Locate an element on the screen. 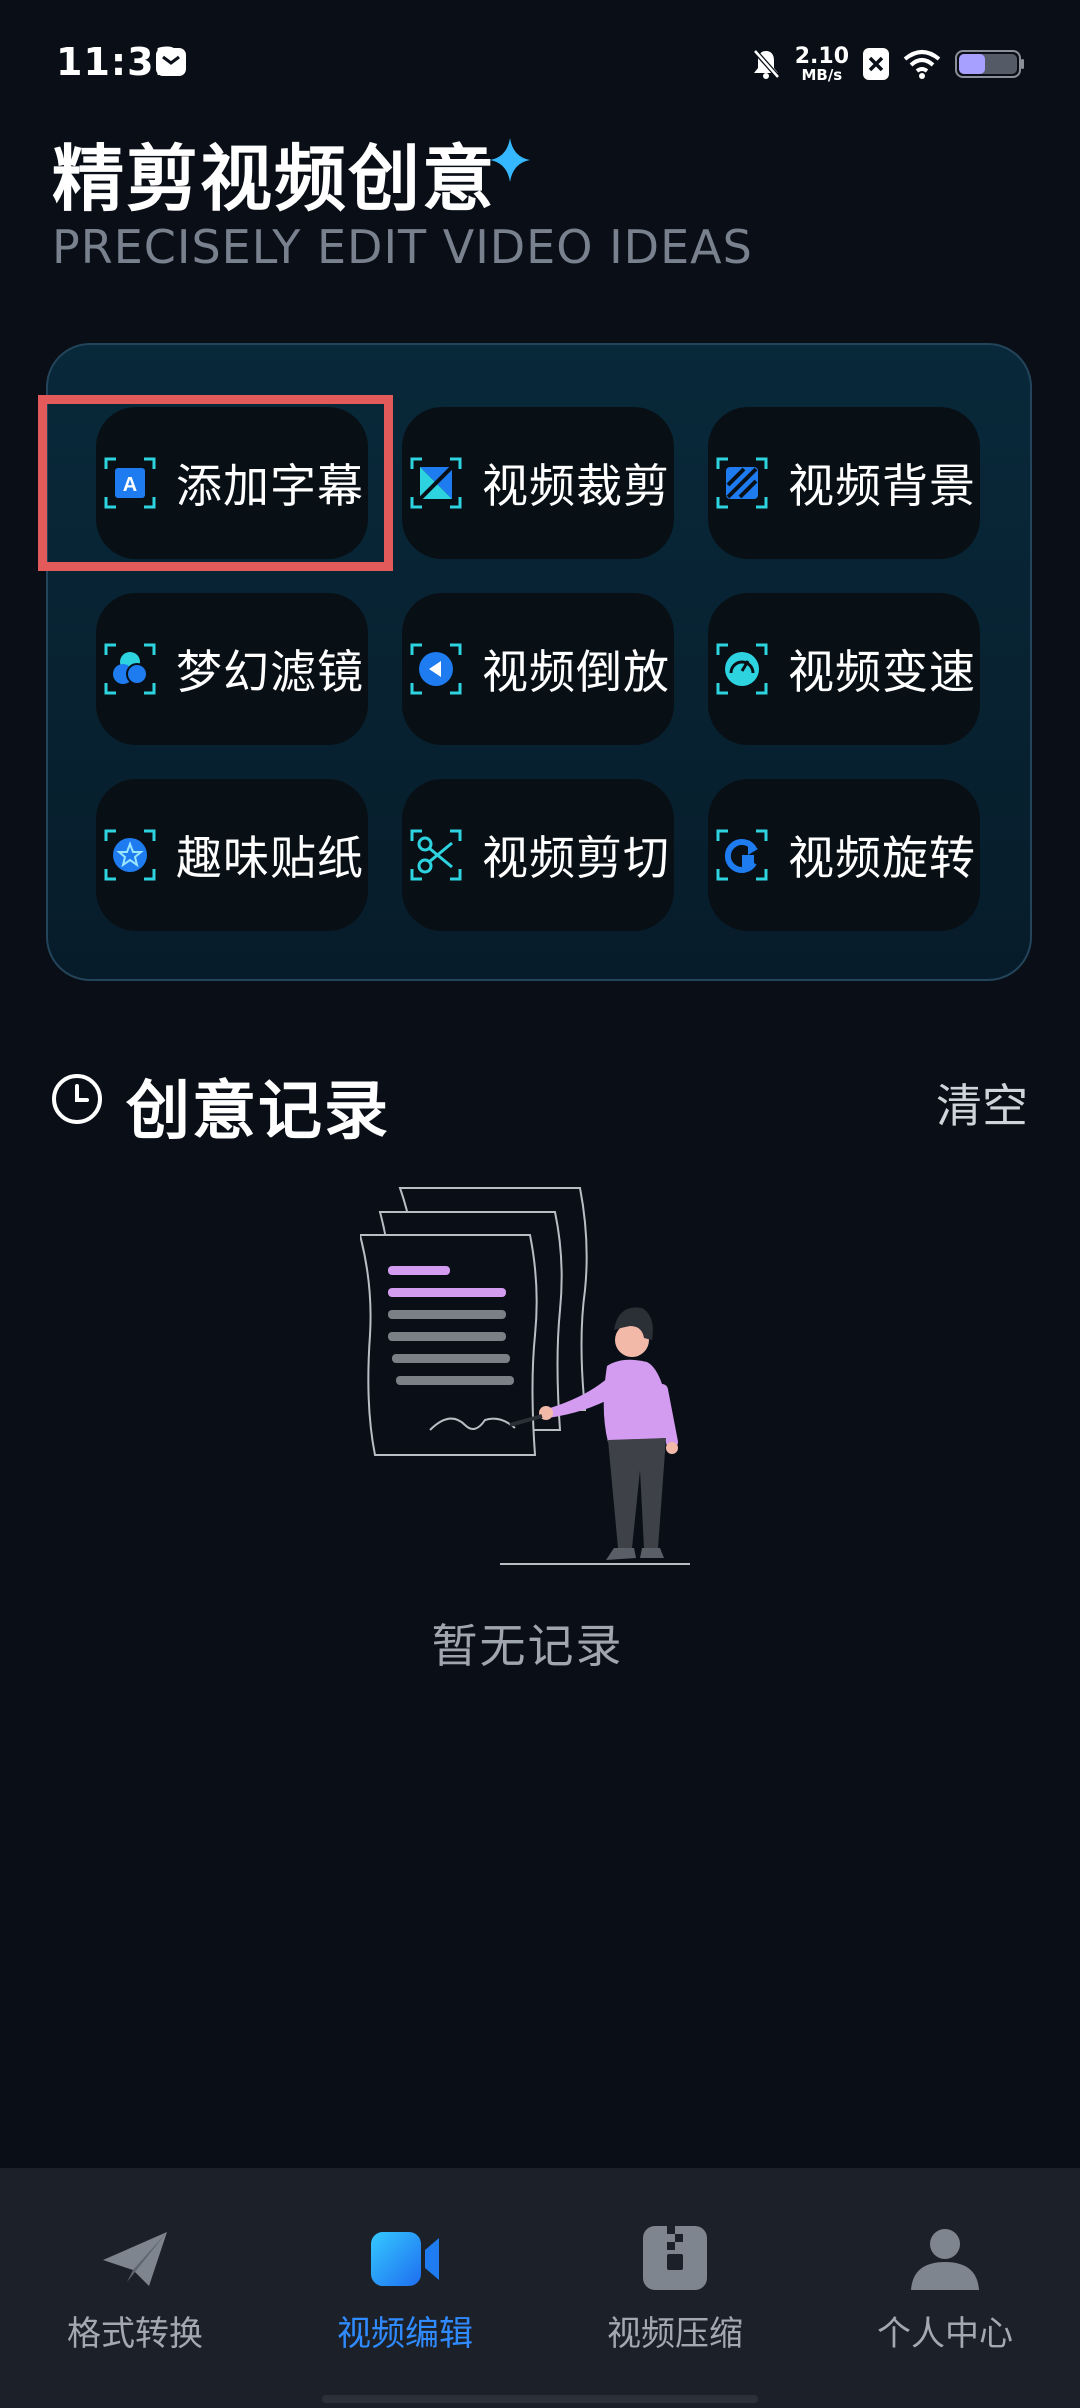 Image resolution: width=1080 pixels, height=2408 pixels. crop-button: 视频裁剪 is located at coordinates (538, 483).